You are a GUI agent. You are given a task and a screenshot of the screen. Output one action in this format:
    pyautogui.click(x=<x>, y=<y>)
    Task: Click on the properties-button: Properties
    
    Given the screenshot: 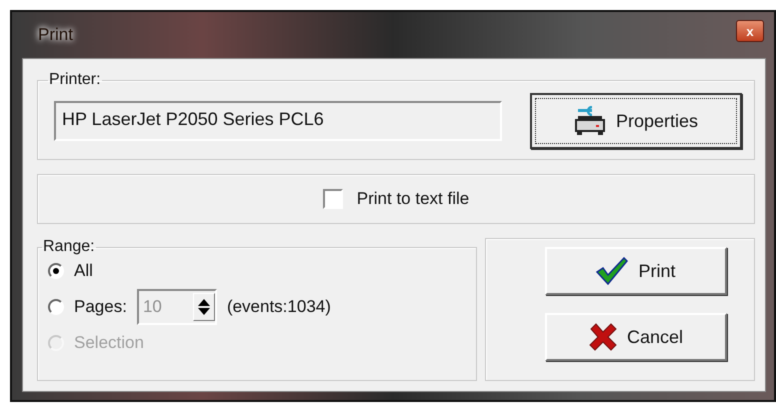 What is the action you would take?
    pyautogui.click(x=636, y=121)
    